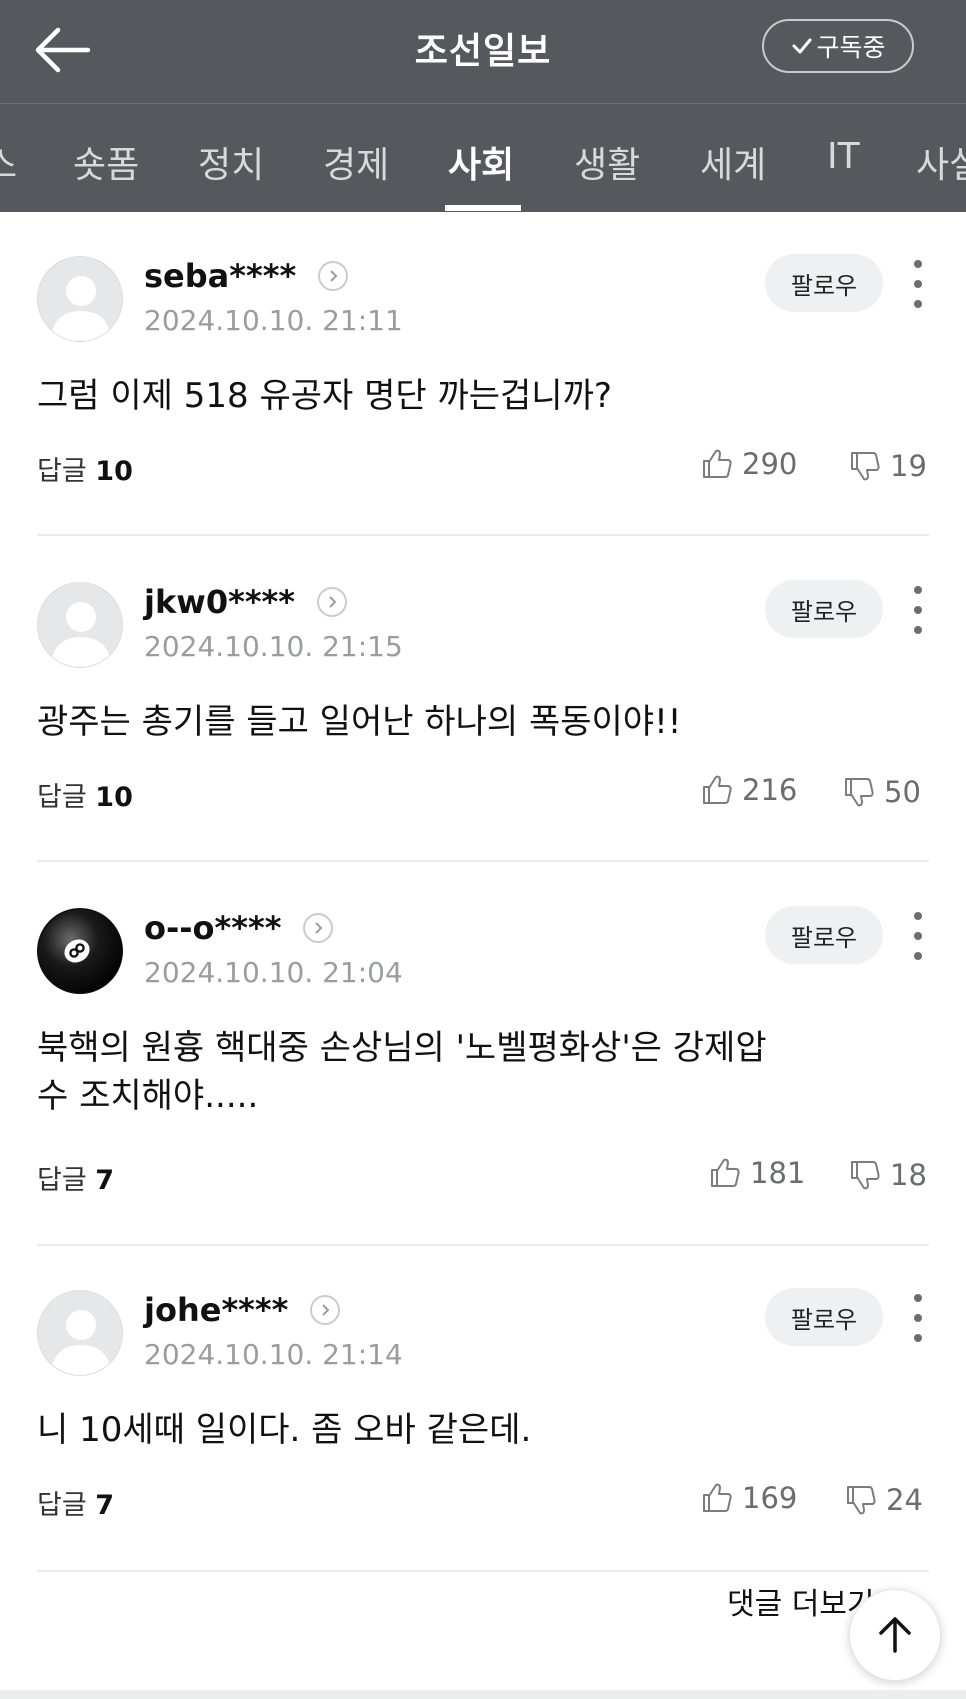 This screenshot has height=1699, width=966. Describe the element at coordinates (770, 464) in the screenshot. I see `like-count: 290` at that location.